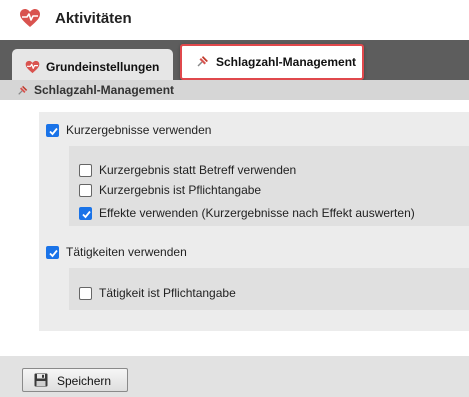 The height and width of the screenshot is (397, 469). I want to click on tab-bar: Grundeinstellungen Schlagzahl-Management, so click(234, 60).